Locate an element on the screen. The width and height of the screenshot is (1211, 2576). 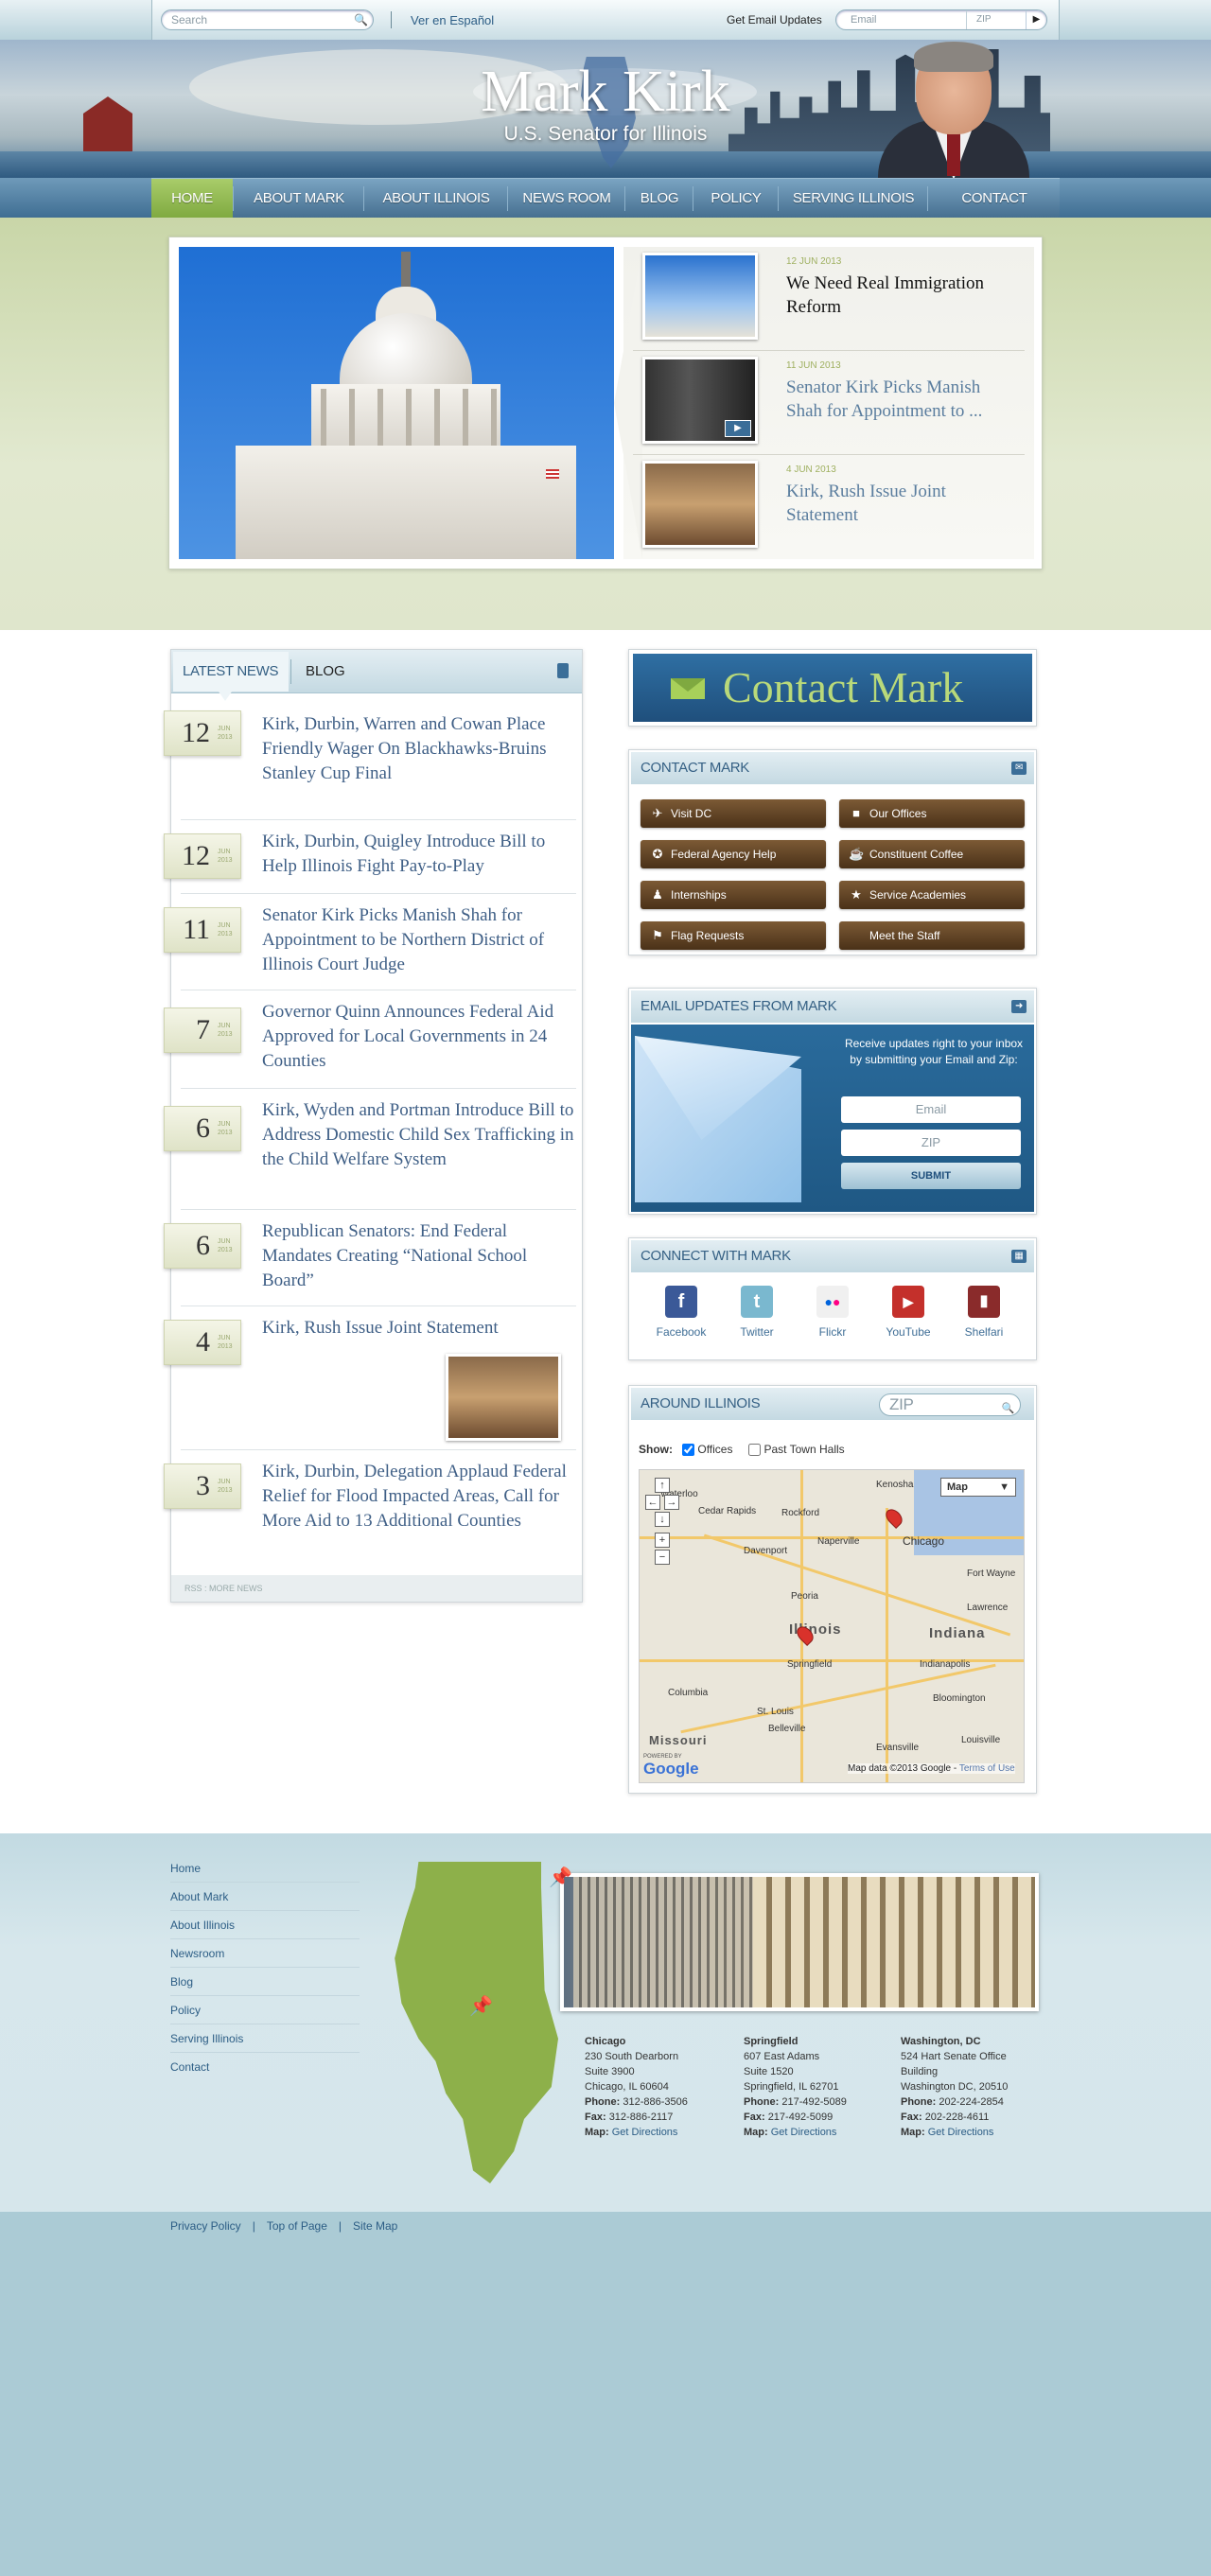
email-updates-zip-input: ZIP is located at coordinates (931, 1143).